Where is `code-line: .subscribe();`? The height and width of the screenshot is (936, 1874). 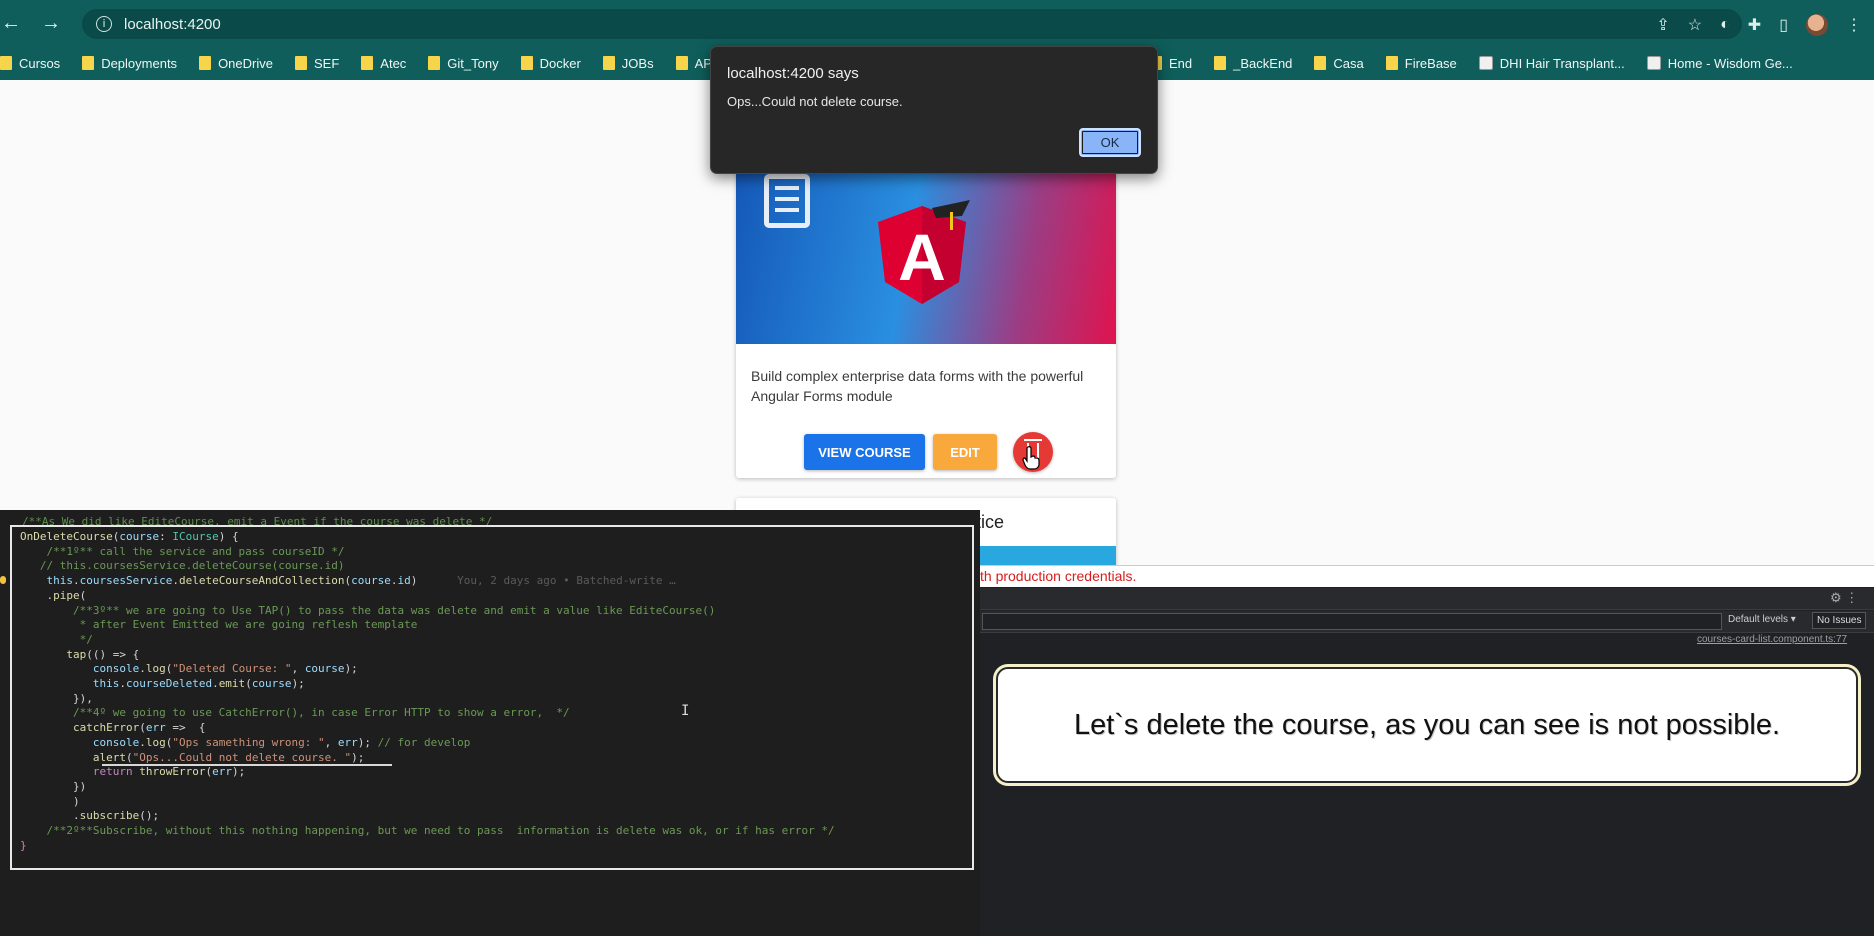
code-line: .subscribe(); is located at coordinates (427, 816).